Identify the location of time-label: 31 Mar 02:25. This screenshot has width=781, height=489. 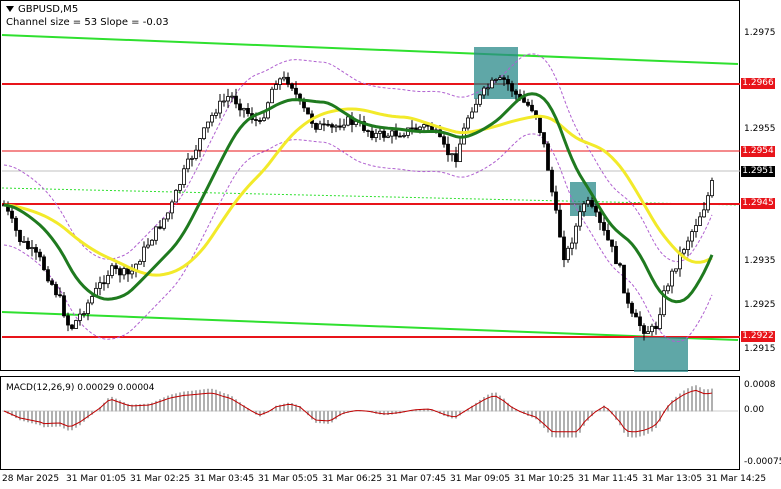
(160, 479).